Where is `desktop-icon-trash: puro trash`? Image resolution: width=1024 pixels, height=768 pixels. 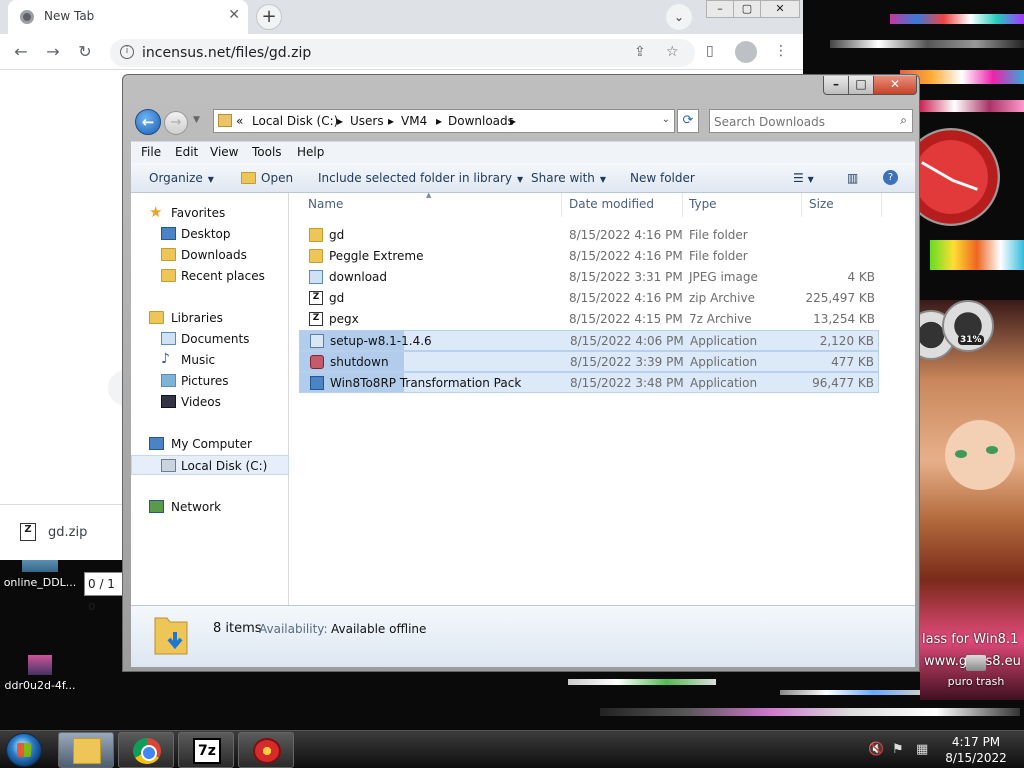 desktop-icon-trash: puro trash is located at coordinates (976, 671).